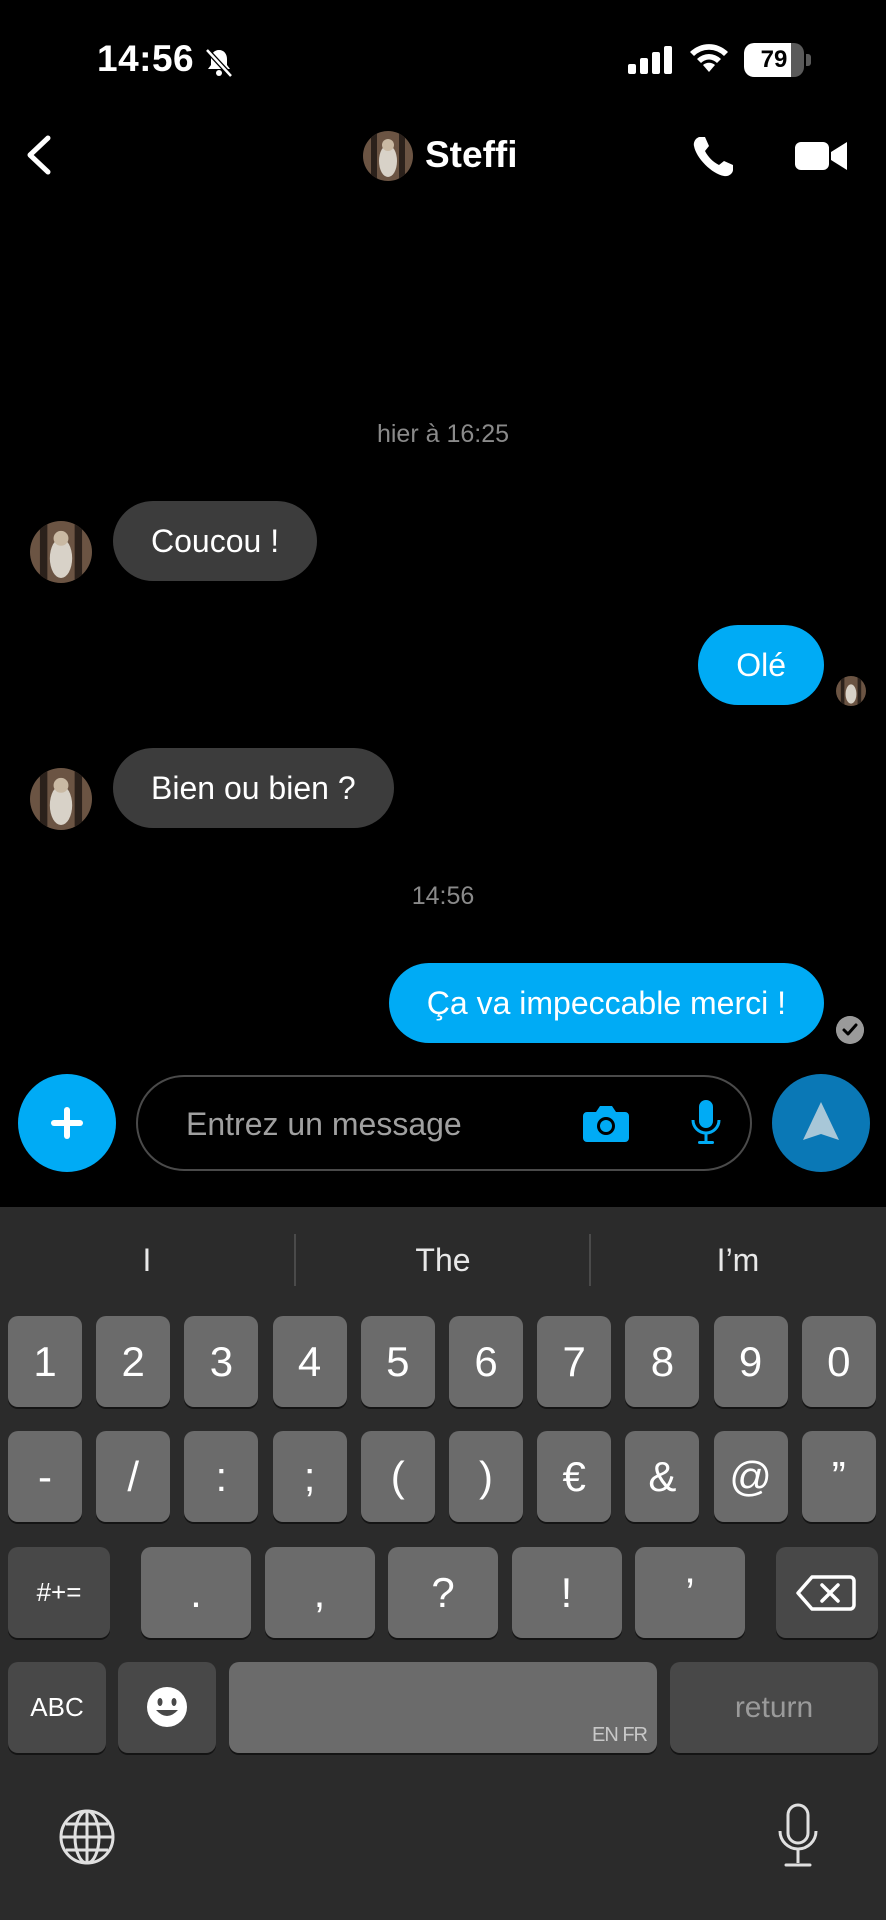 The height and width of the screenshot is (1920, 886). What do you see at coordinates (851, 691) in the screenshot?
I see `seen-avatar` at bounding box center [851, 691].